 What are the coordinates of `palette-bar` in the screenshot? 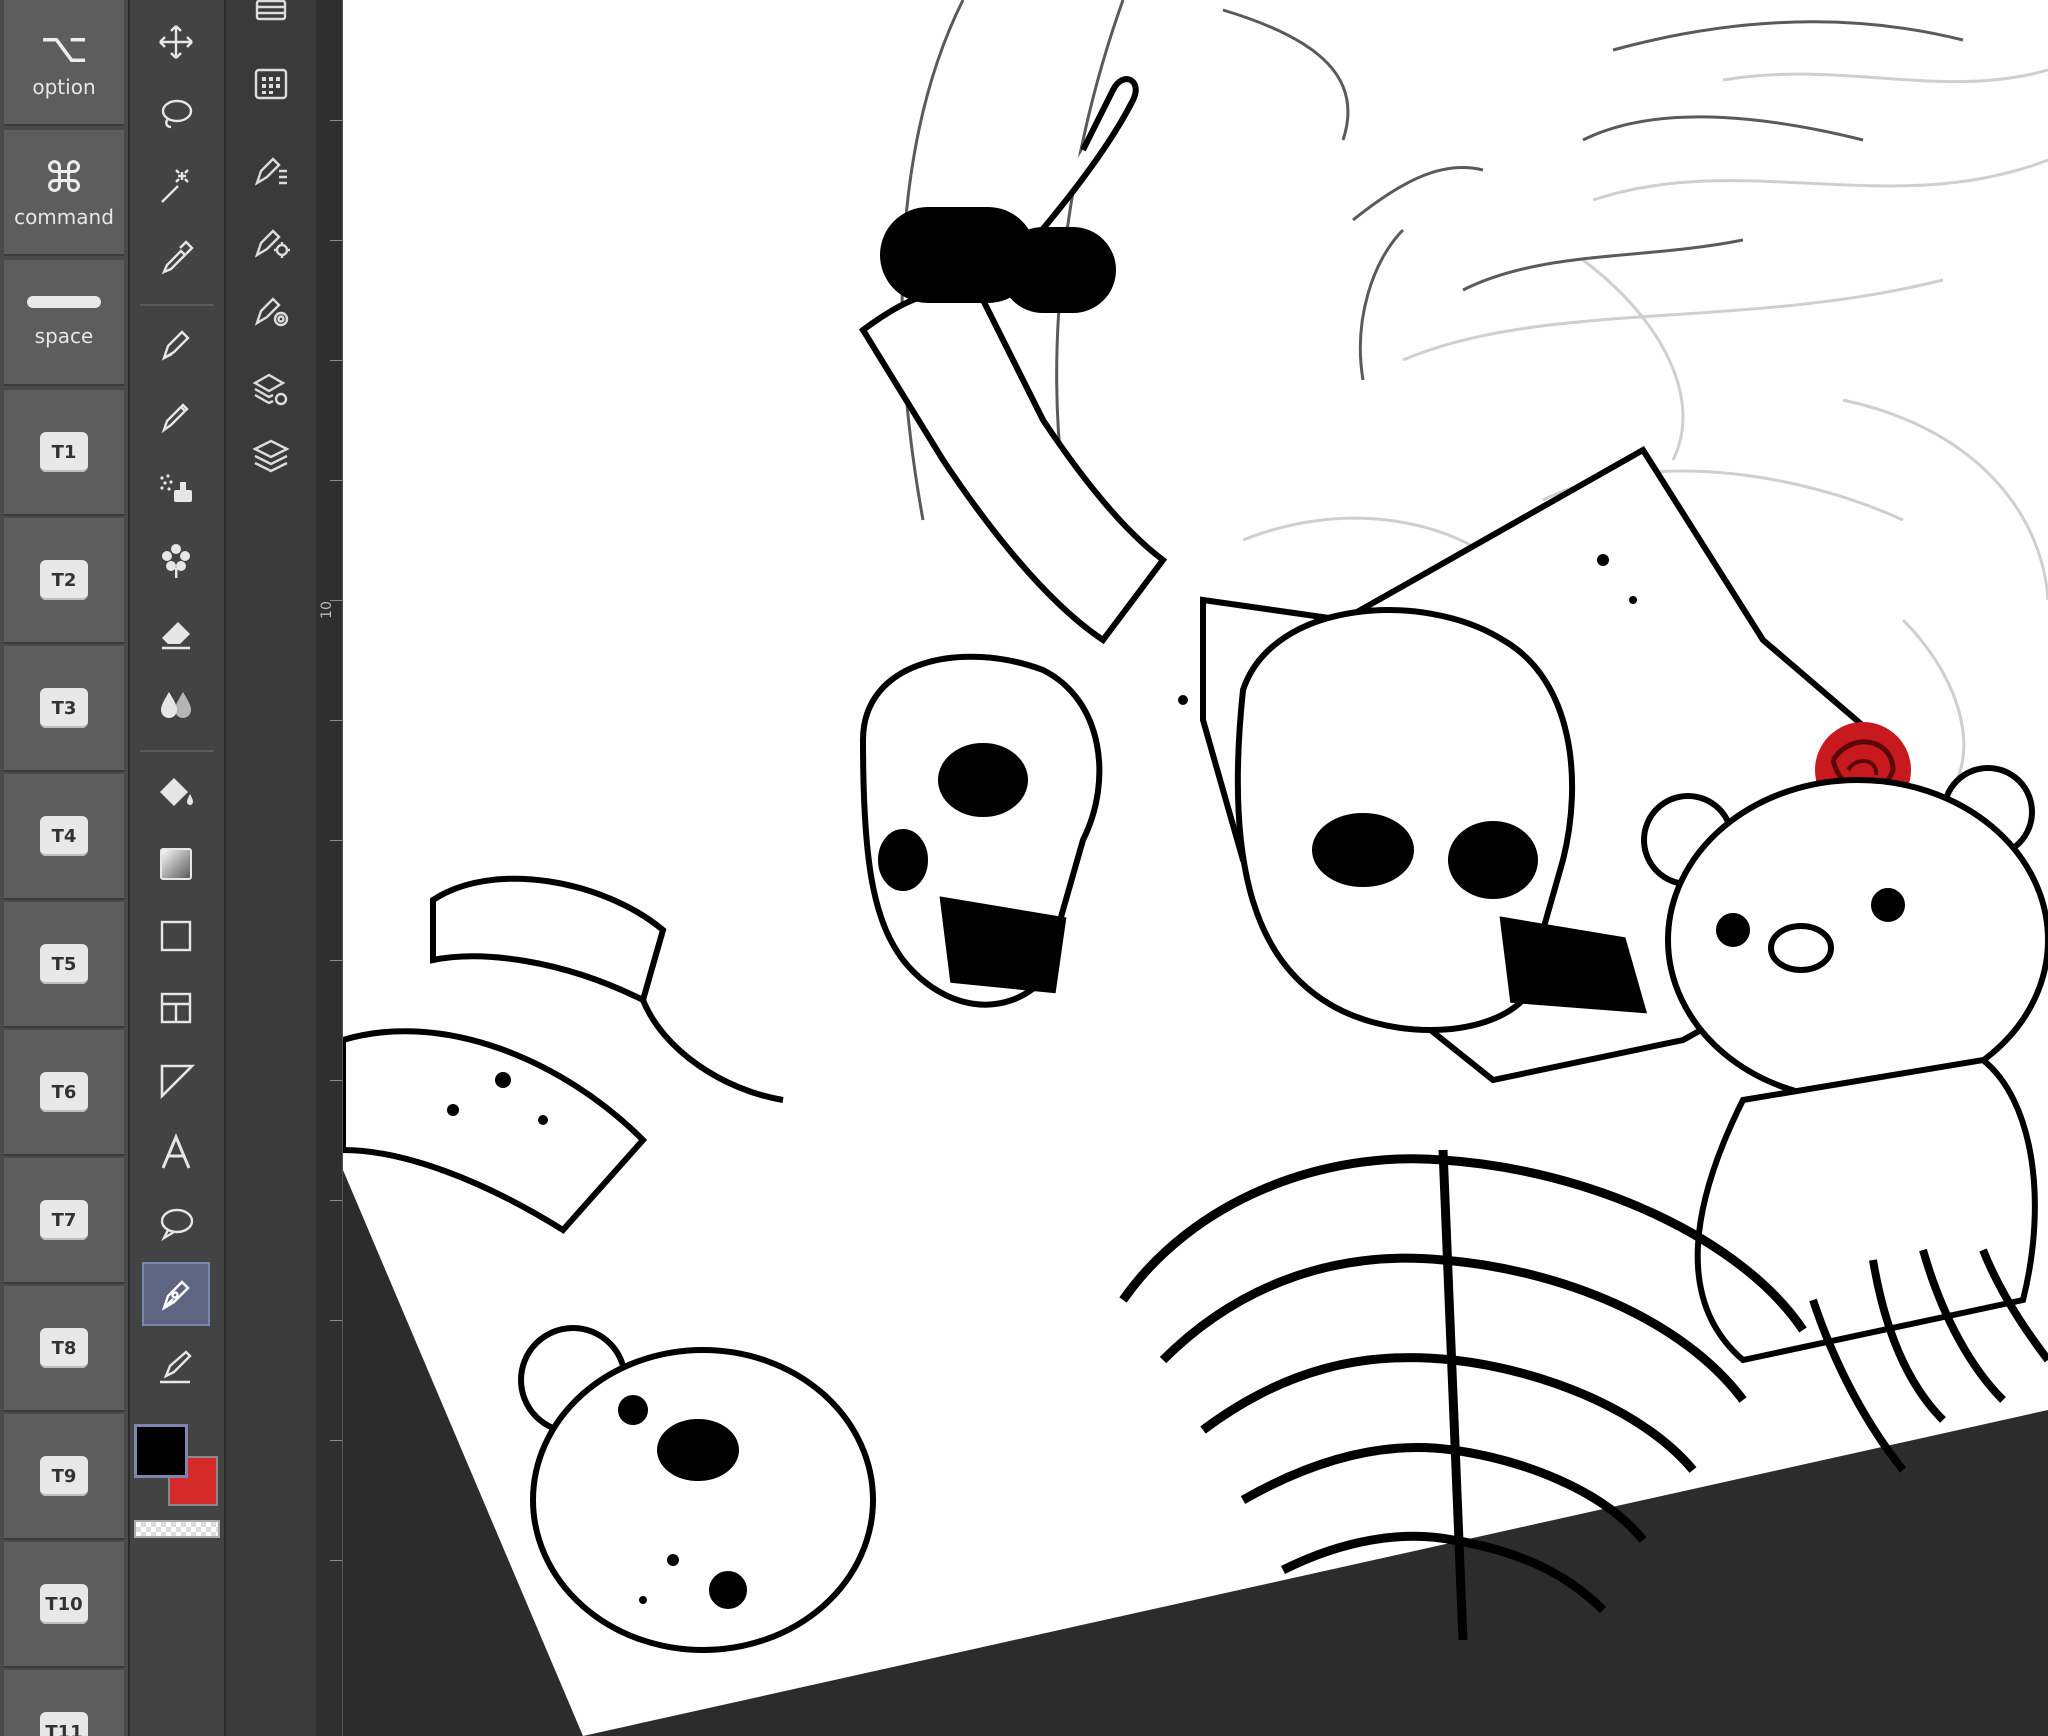 It's located at (271, 868).